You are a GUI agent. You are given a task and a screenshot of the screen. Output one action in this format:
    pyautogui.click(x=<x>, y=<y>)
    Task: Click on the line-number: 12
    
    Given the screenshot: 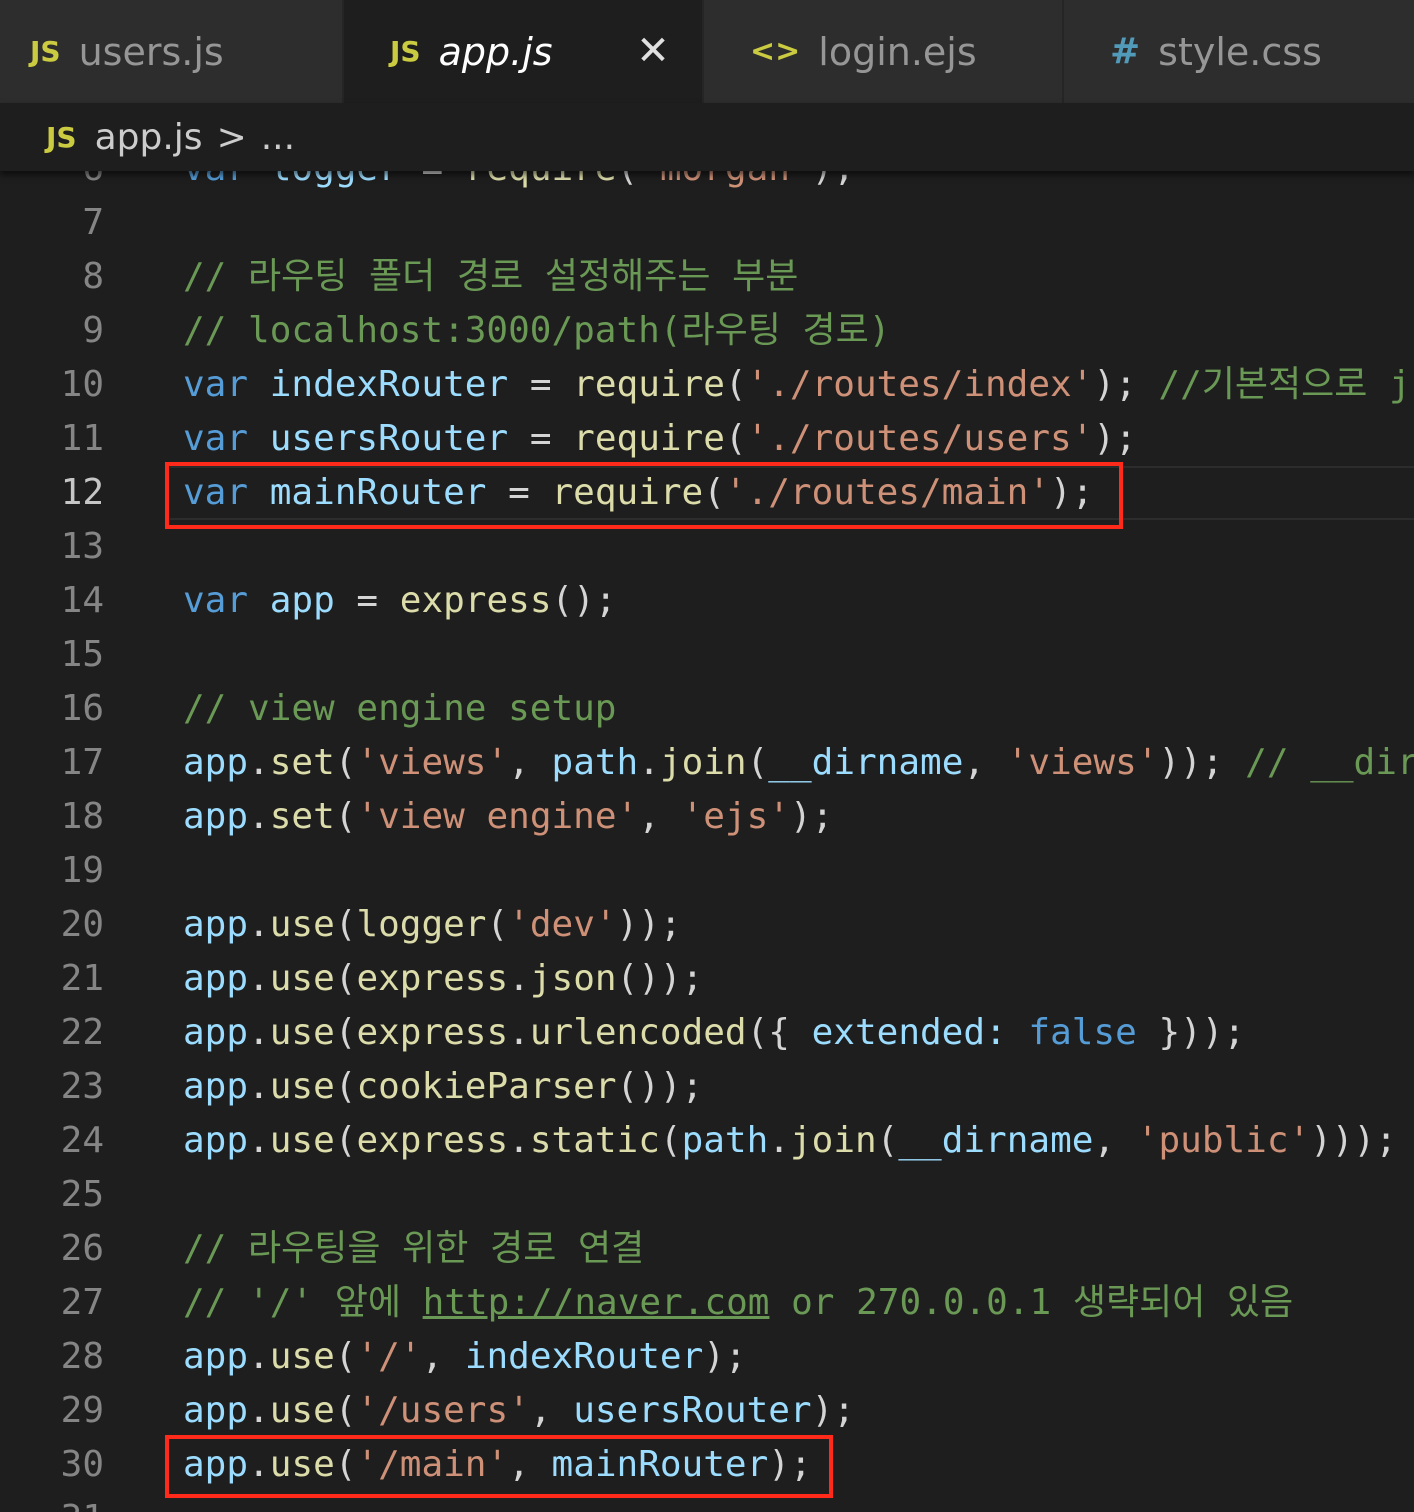 What is the action you would take?
    pyautogui.click(x=82, y=492)
    